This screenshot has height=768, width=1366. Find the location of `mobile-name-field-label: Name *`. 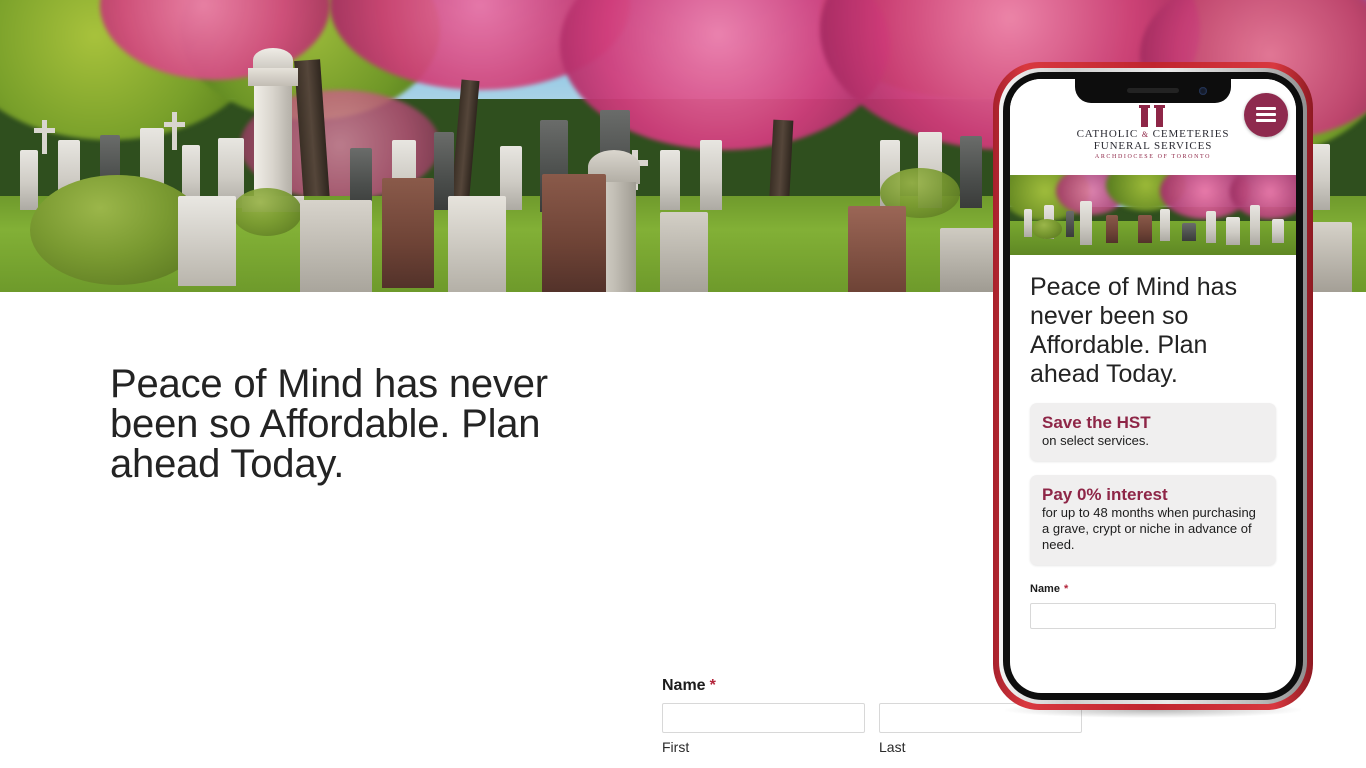

mobile-name-field-label: Name * is located at coordinates (1153, 589).